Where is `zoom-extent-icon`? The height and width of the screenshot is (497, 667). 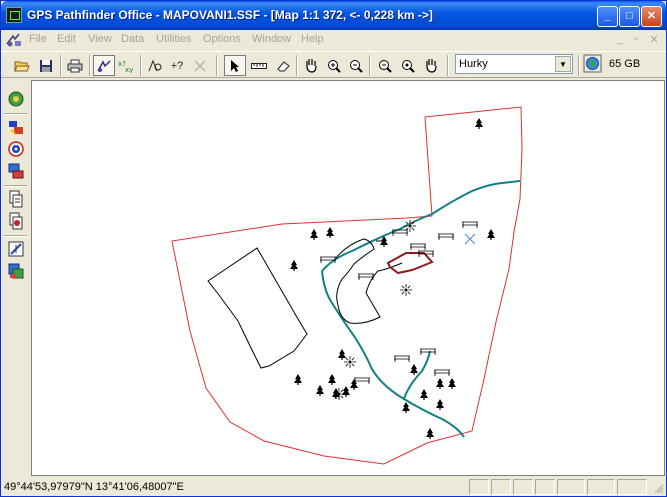
zoom-extent-icon is located at coordinates (408, 65).